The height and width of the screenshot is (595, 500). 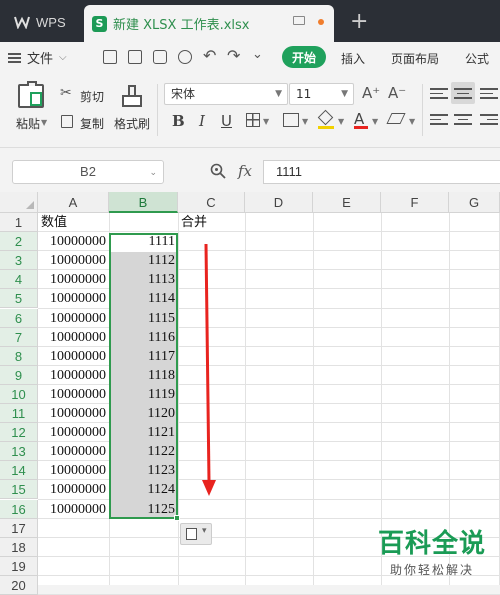 I want to click on row-header-12: 12, so click(x=19, y=433).